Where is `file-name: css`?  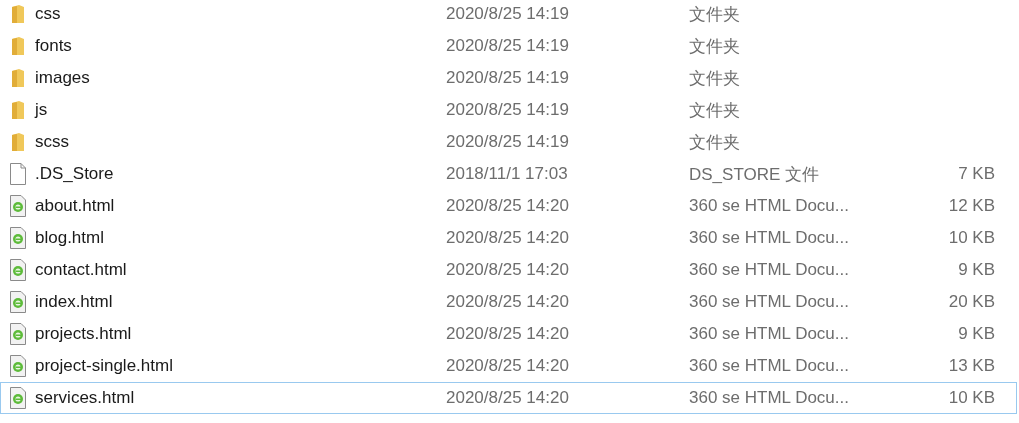
file-name: css is located at coordinates (48, 14).